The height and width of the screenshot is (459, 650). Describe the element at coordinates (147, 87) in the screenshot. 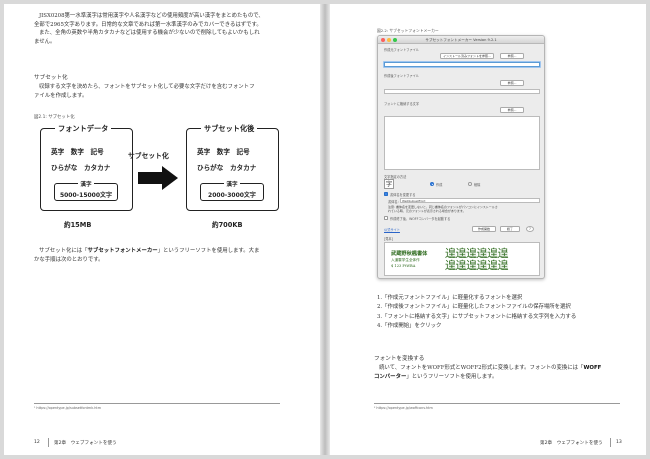

I see `subset-line: 収録する文字を決めたら、フォントをサブセット化して必要な文字だけを含むフォントフ` at that location.